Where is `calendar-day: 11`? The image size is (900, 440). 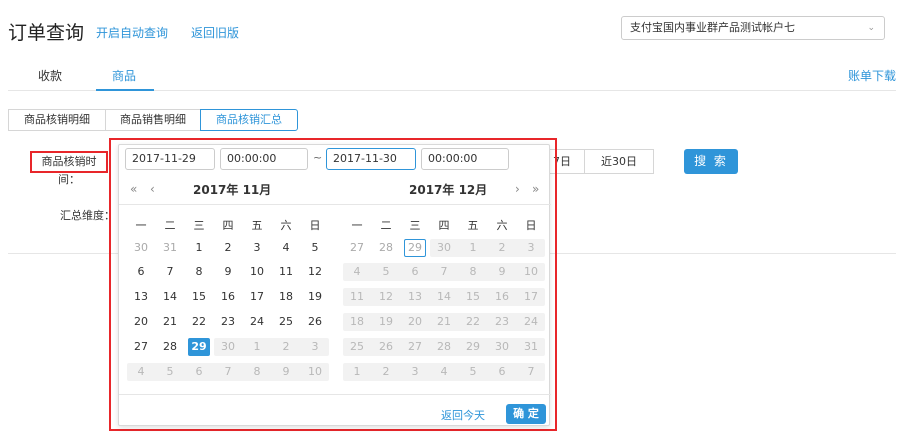
calendar-day: 11 is located at coordinates (286, 272).